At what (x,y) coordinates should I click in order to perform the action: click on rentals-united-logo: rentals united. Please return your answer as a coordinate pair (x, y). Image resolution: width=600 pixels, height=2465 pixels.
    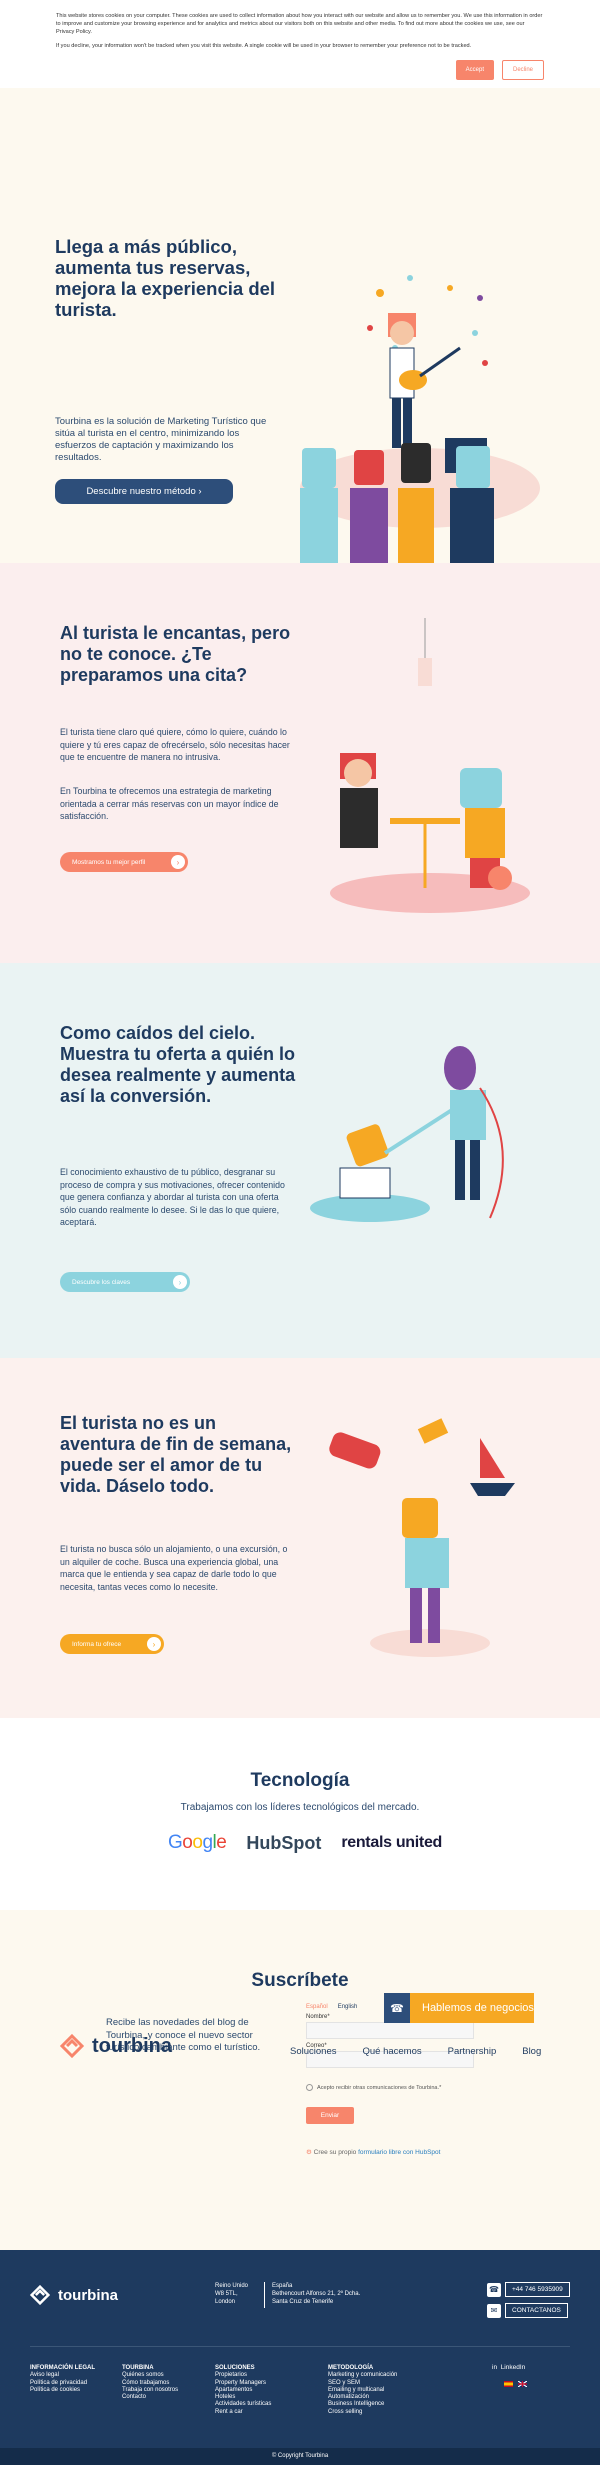
    Looking at the image, I should click on (392, 1842).